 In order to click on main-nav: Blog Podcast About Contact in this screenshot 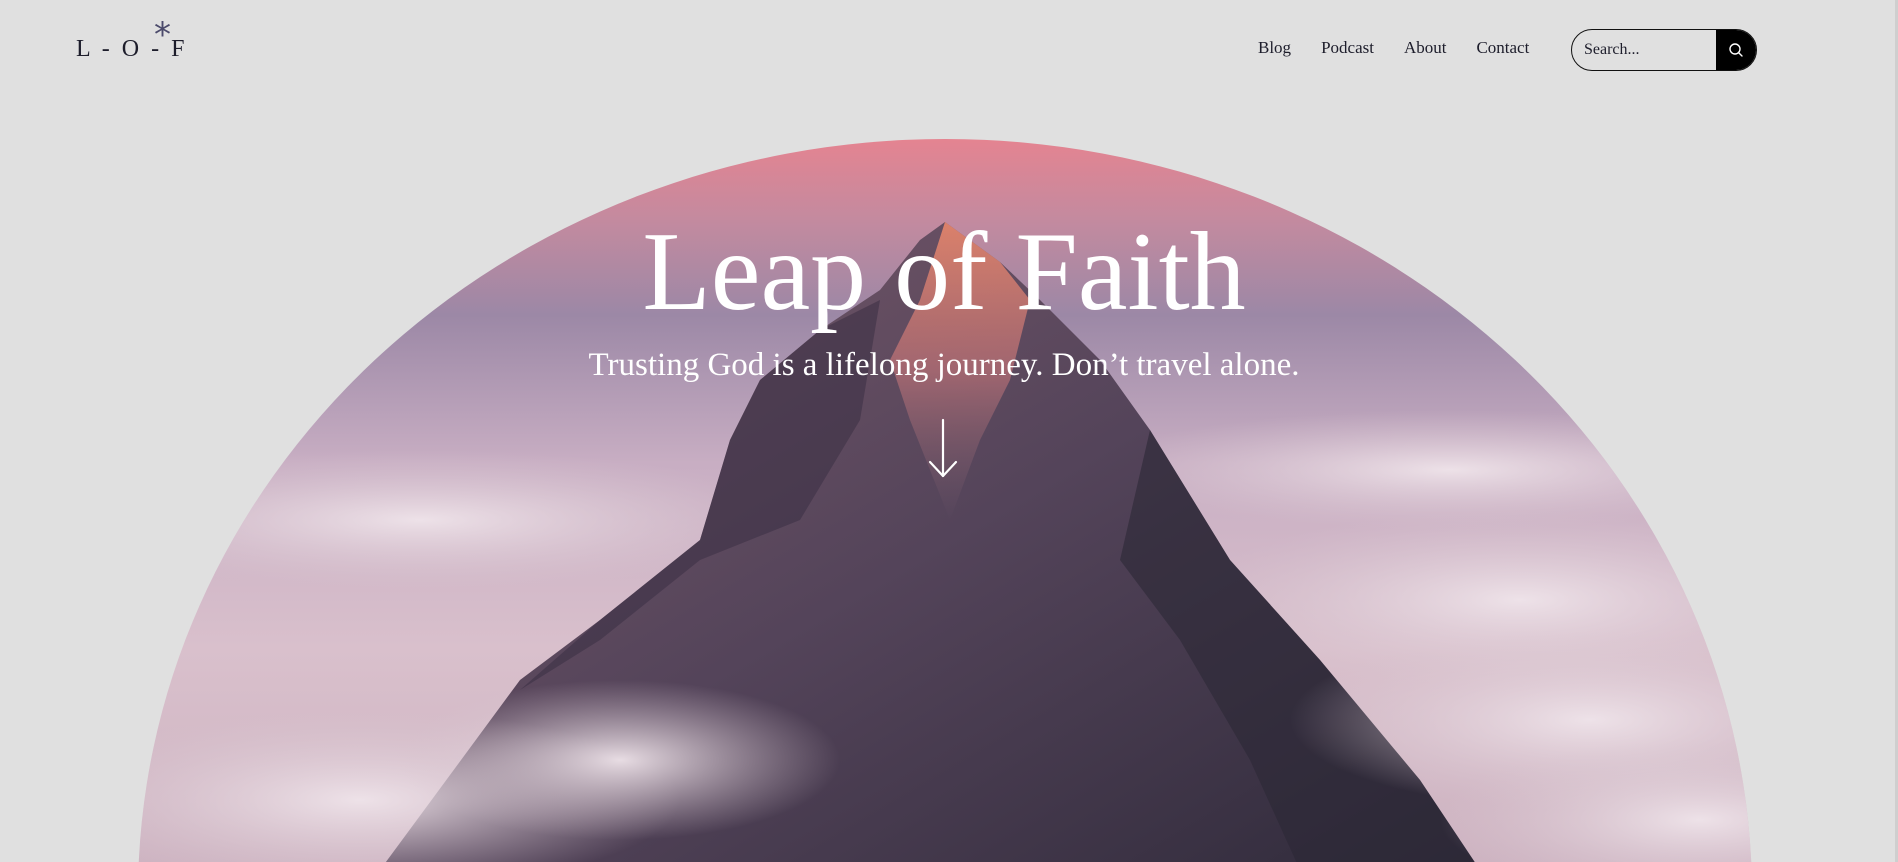, I will do `click(1408, 48)`.